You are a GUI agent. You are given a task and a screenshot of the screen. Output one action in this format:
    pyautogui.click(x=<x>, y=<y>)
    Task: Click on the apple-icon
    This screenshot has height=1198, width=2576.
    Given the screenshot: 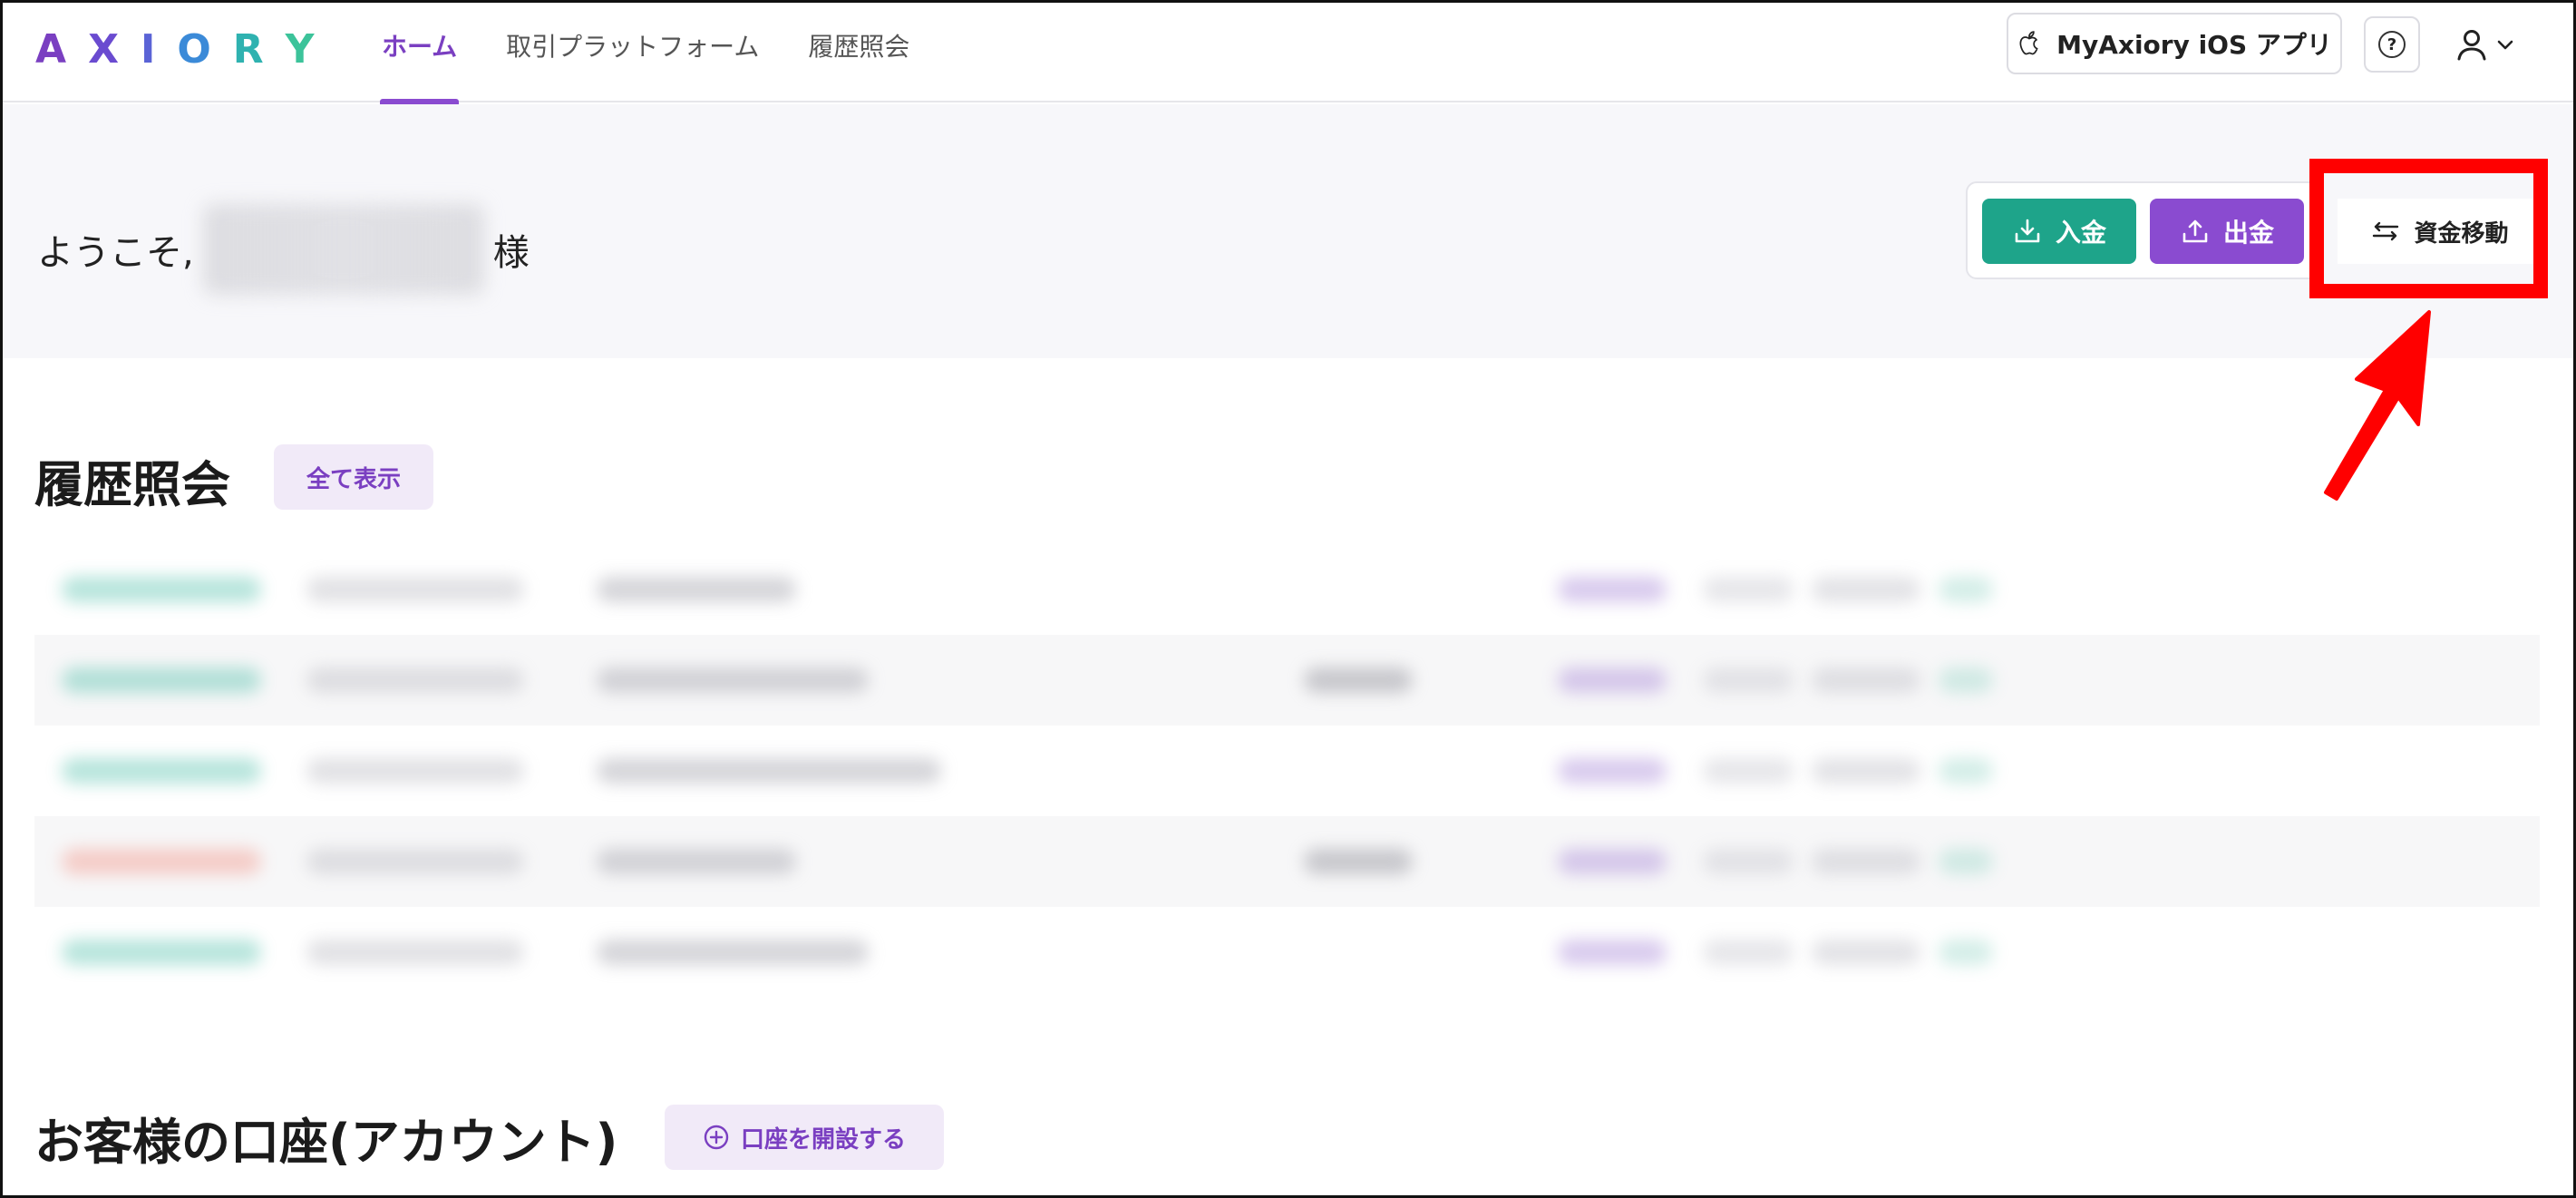 What is the action you would take?
    pyautogui.click(x=2028, y=43)
    